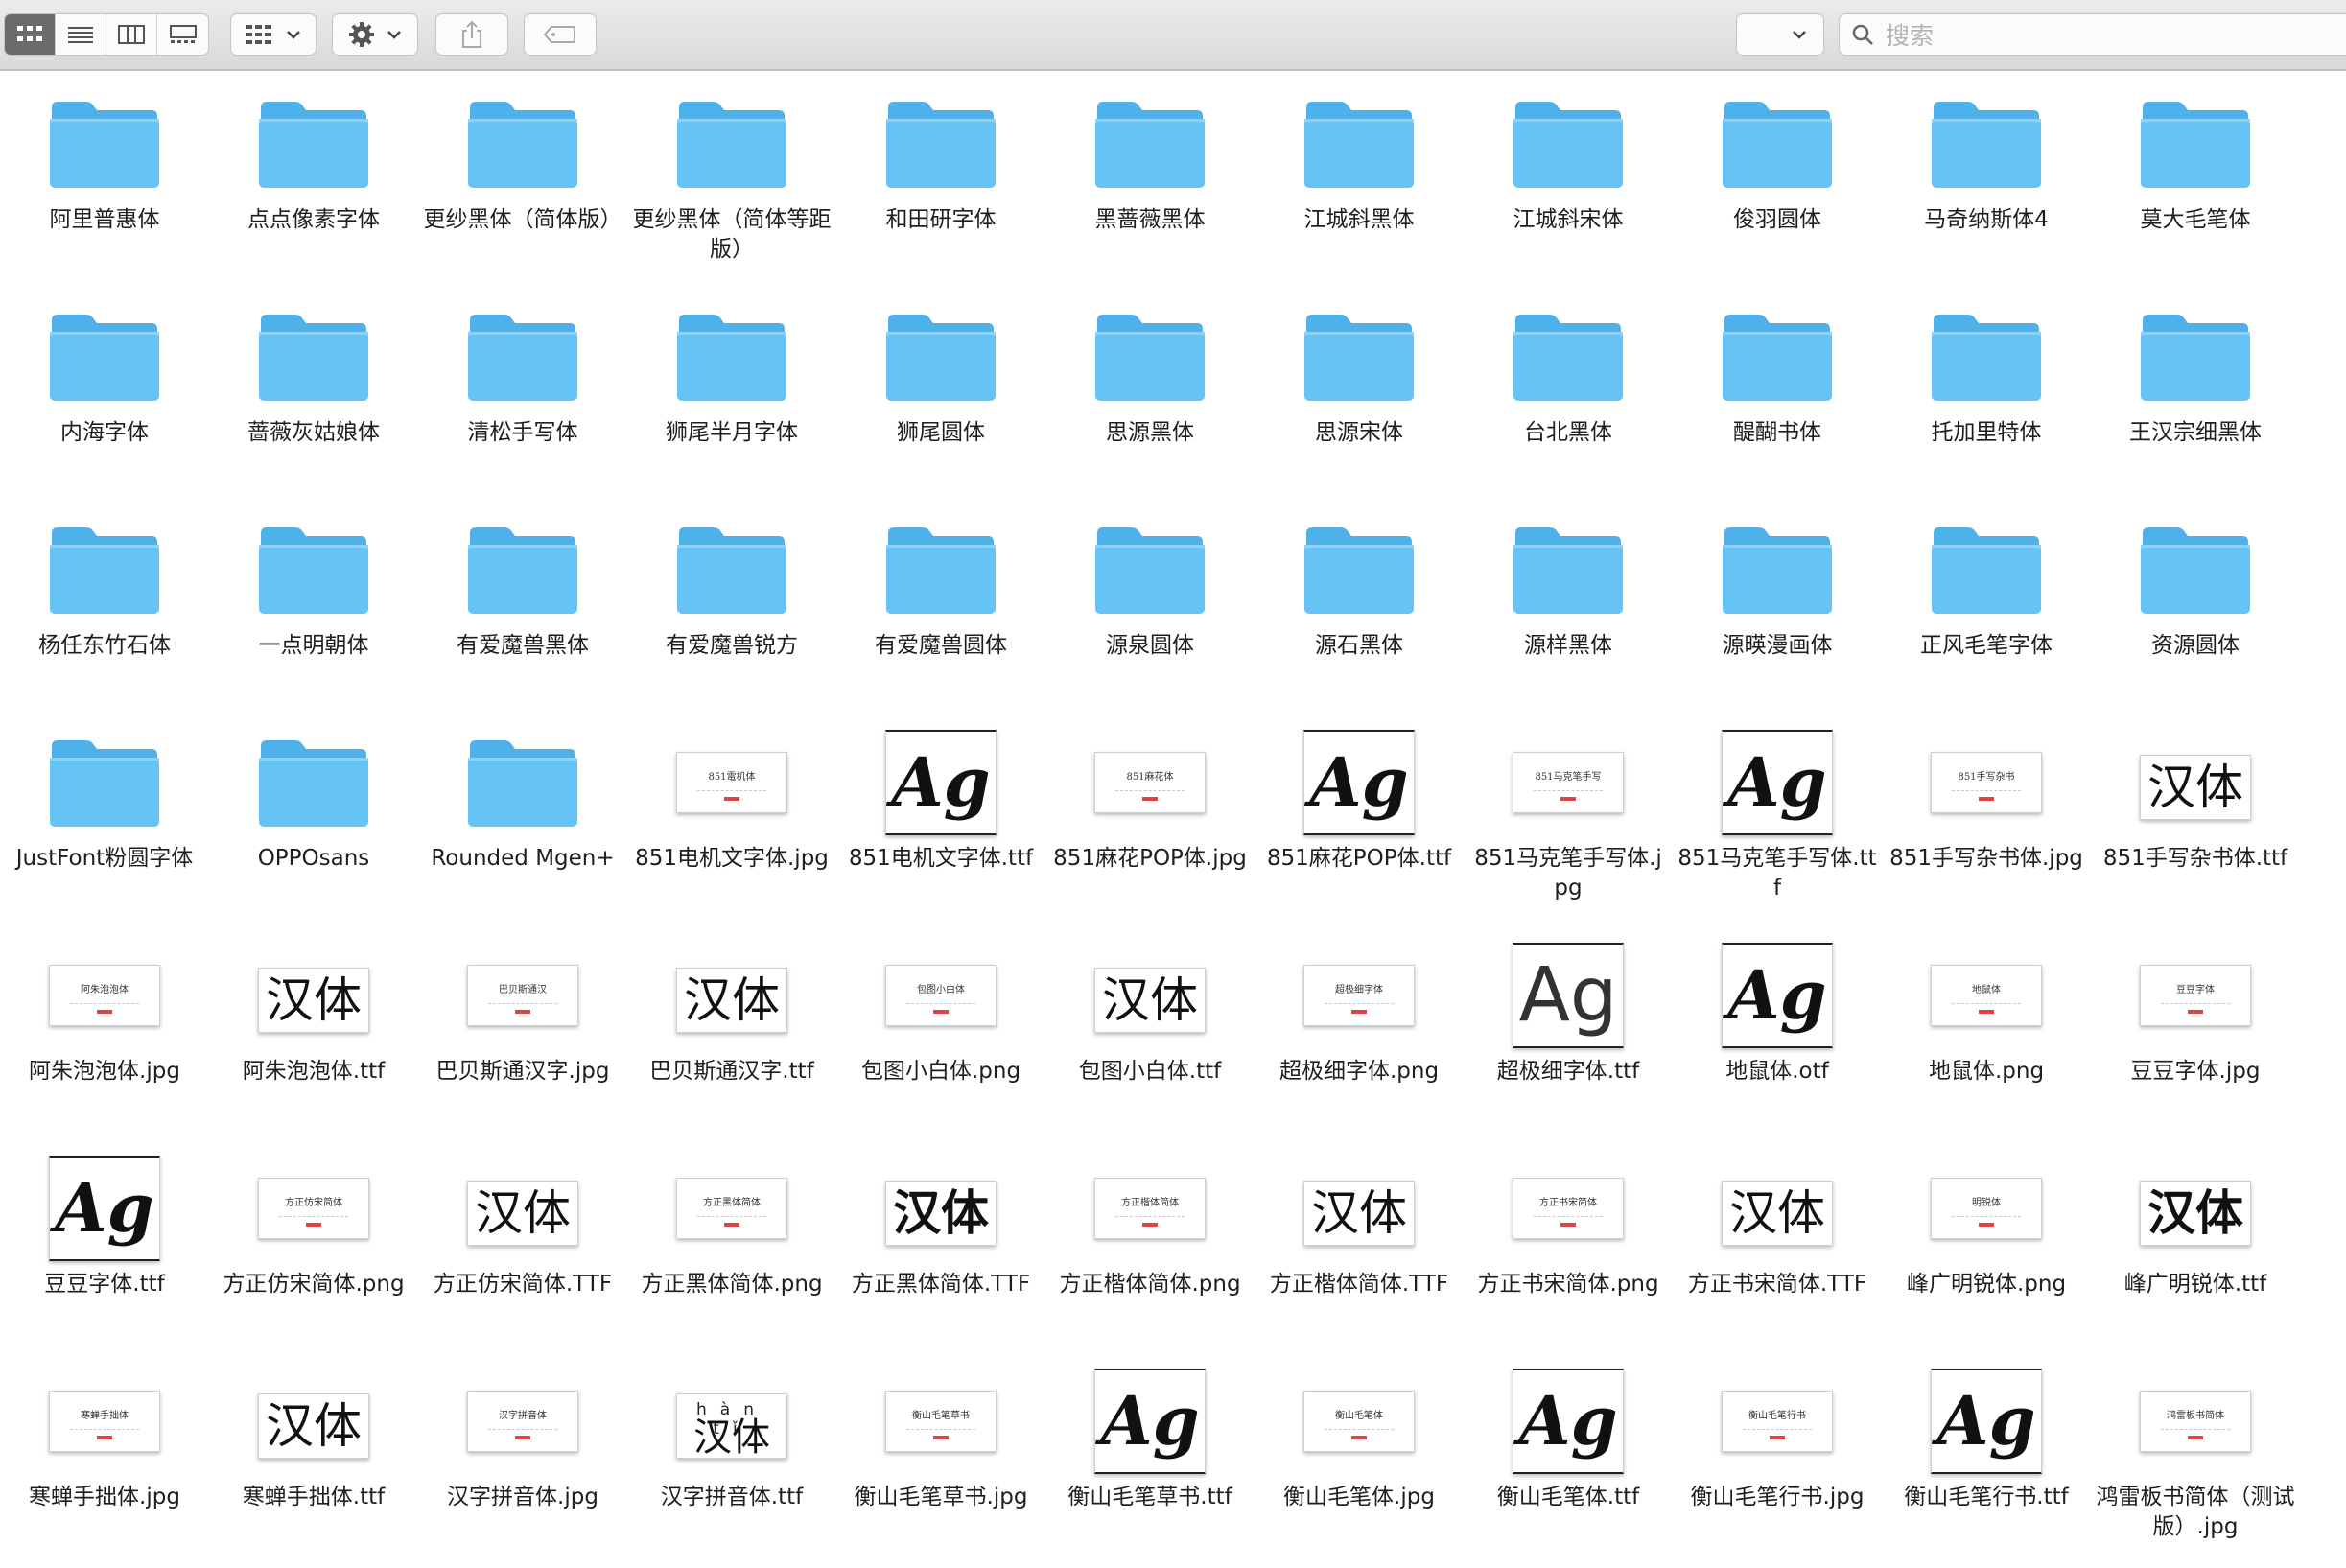 Image resolution: width=2346 pixels, height=1568 pixels. Describe the element at coordinates (313, 388) in the screenshot. I see `folder-item: 蔷薇灰姑娘体` at that location.